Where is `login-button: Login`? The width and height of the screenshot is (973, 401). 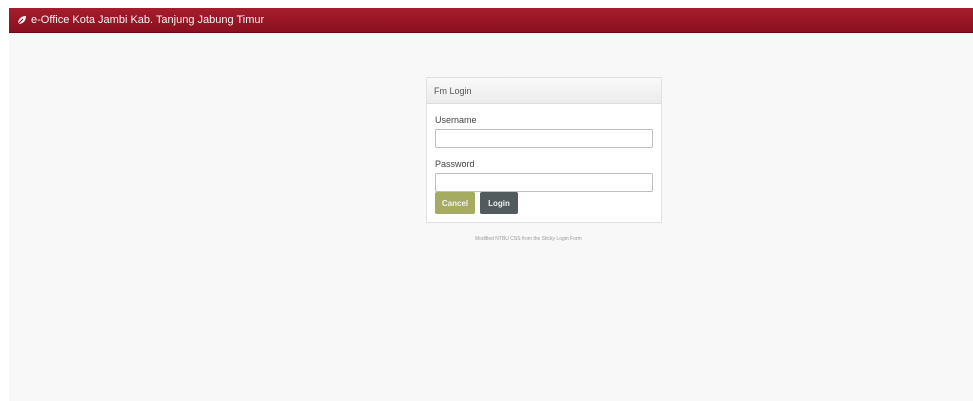
login-button: Login is located at coordinates (499, 203).